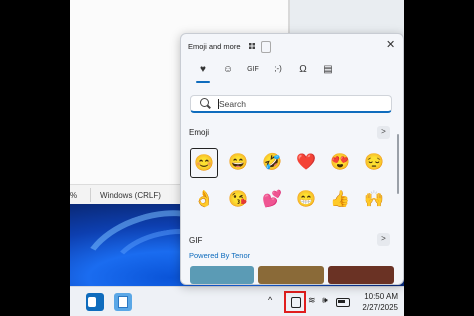 This screenshot has height=316, width=474. What do you see at coordinates (204, 163) in the screenshot?
I see `emoji-smiling-face: 😊` at bounding box center [204, 163].